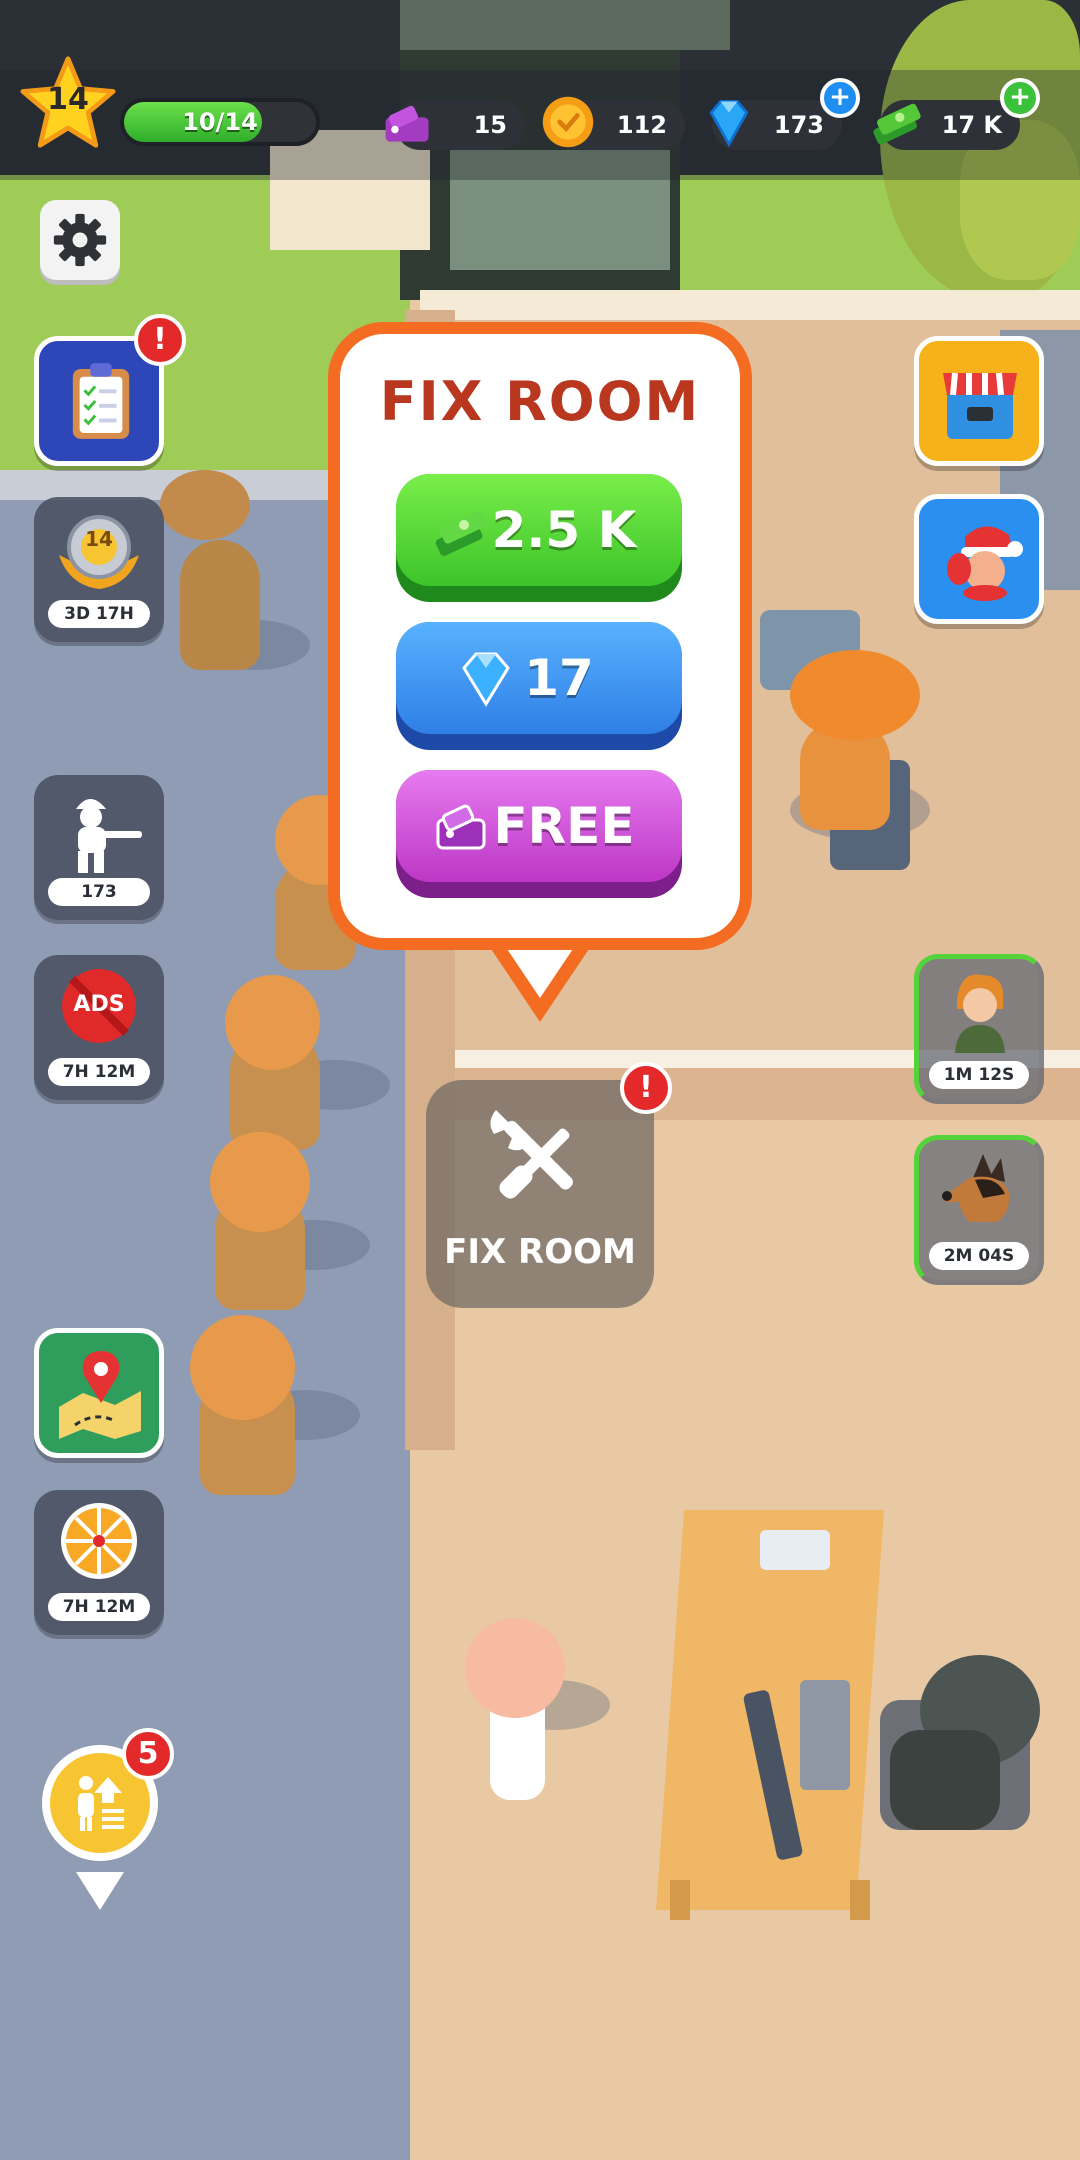 The image size is (1080, 2160). Describe the element at coordinates (531, 1154) in the screenshot. I see `wrench-screwdriver-icon` at that location.